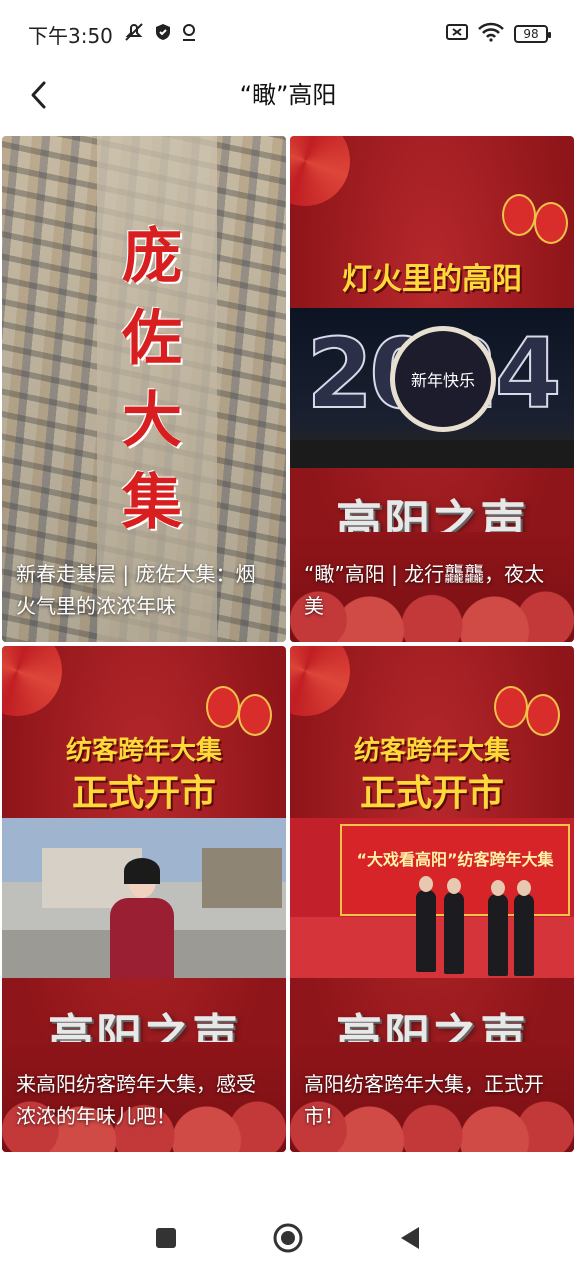 This screenshot has height=1280, width=576. I want to click on video-caption: “瞰”高阳 | 龙行龘龘，夜太美, so click(424, 590).